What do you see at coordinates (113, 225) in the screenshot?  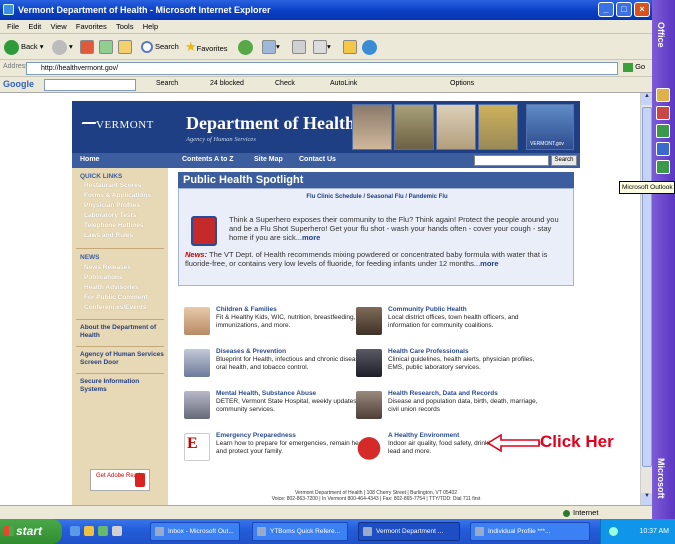 I see `quick-link: Telephone Hotlines` at bounding box center [113, 225].